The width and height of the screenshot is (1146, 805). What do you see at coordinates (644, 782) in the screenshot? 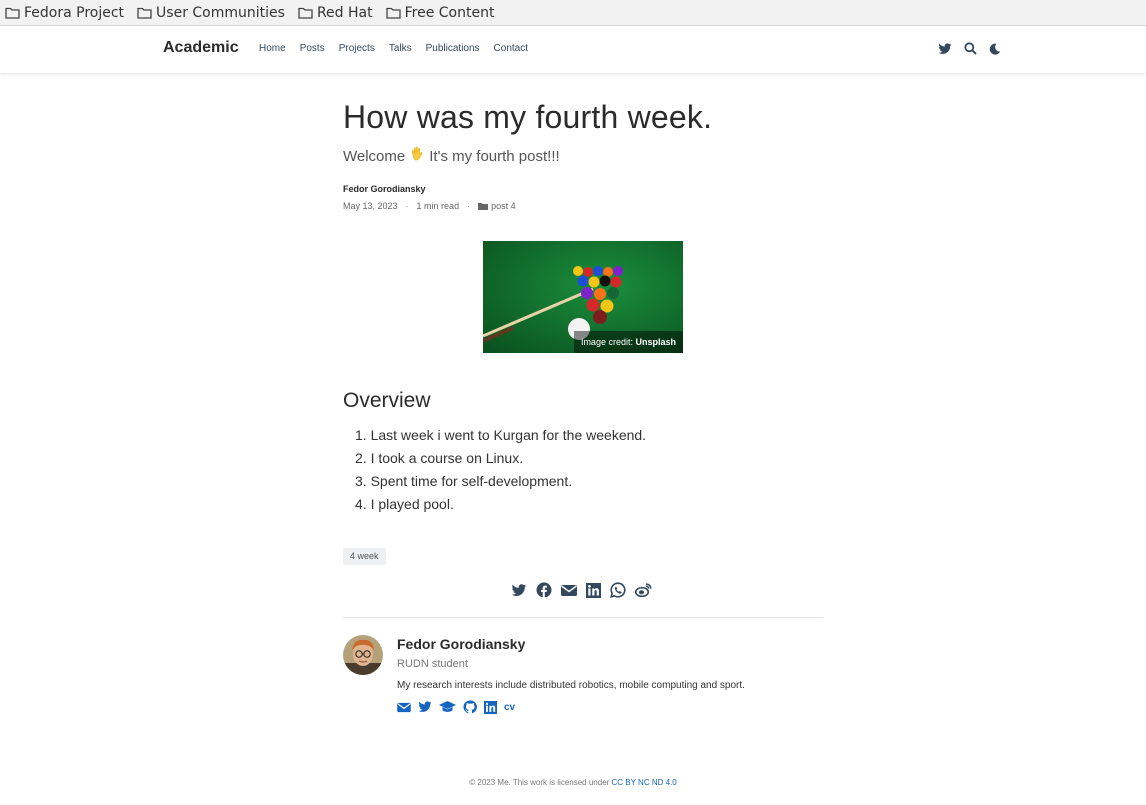
I see `license-link: CC BY NC ND 4.0` at bounding box center [644, 782].